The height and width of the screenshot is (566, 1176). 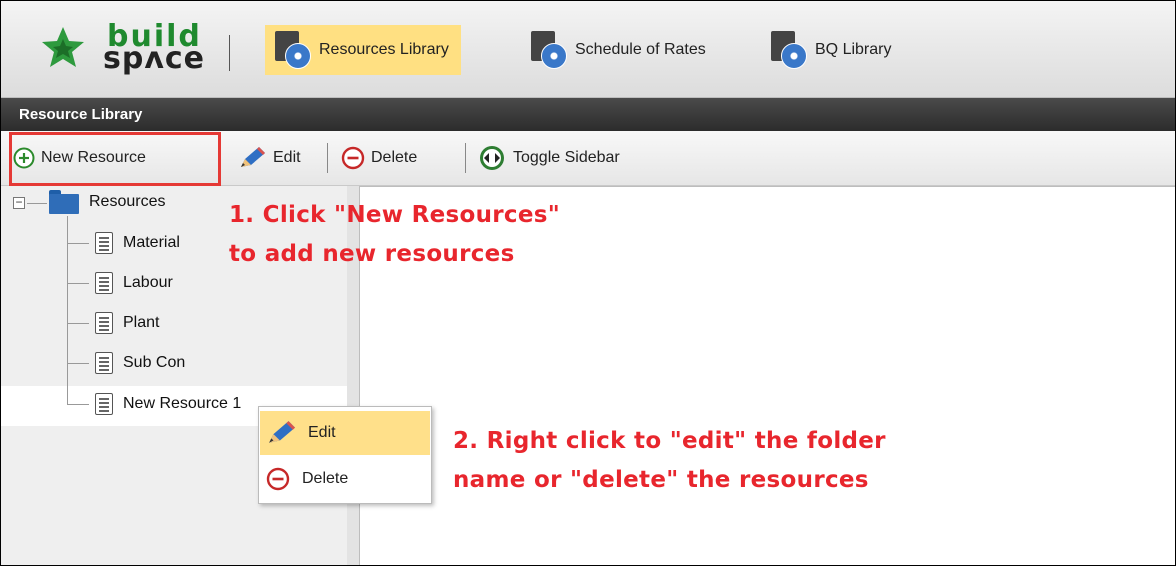 What do you see at coordinates (588, 114) in the screenshot?
I see `panel-title: Resource Library` at bounding box center [588, 114].